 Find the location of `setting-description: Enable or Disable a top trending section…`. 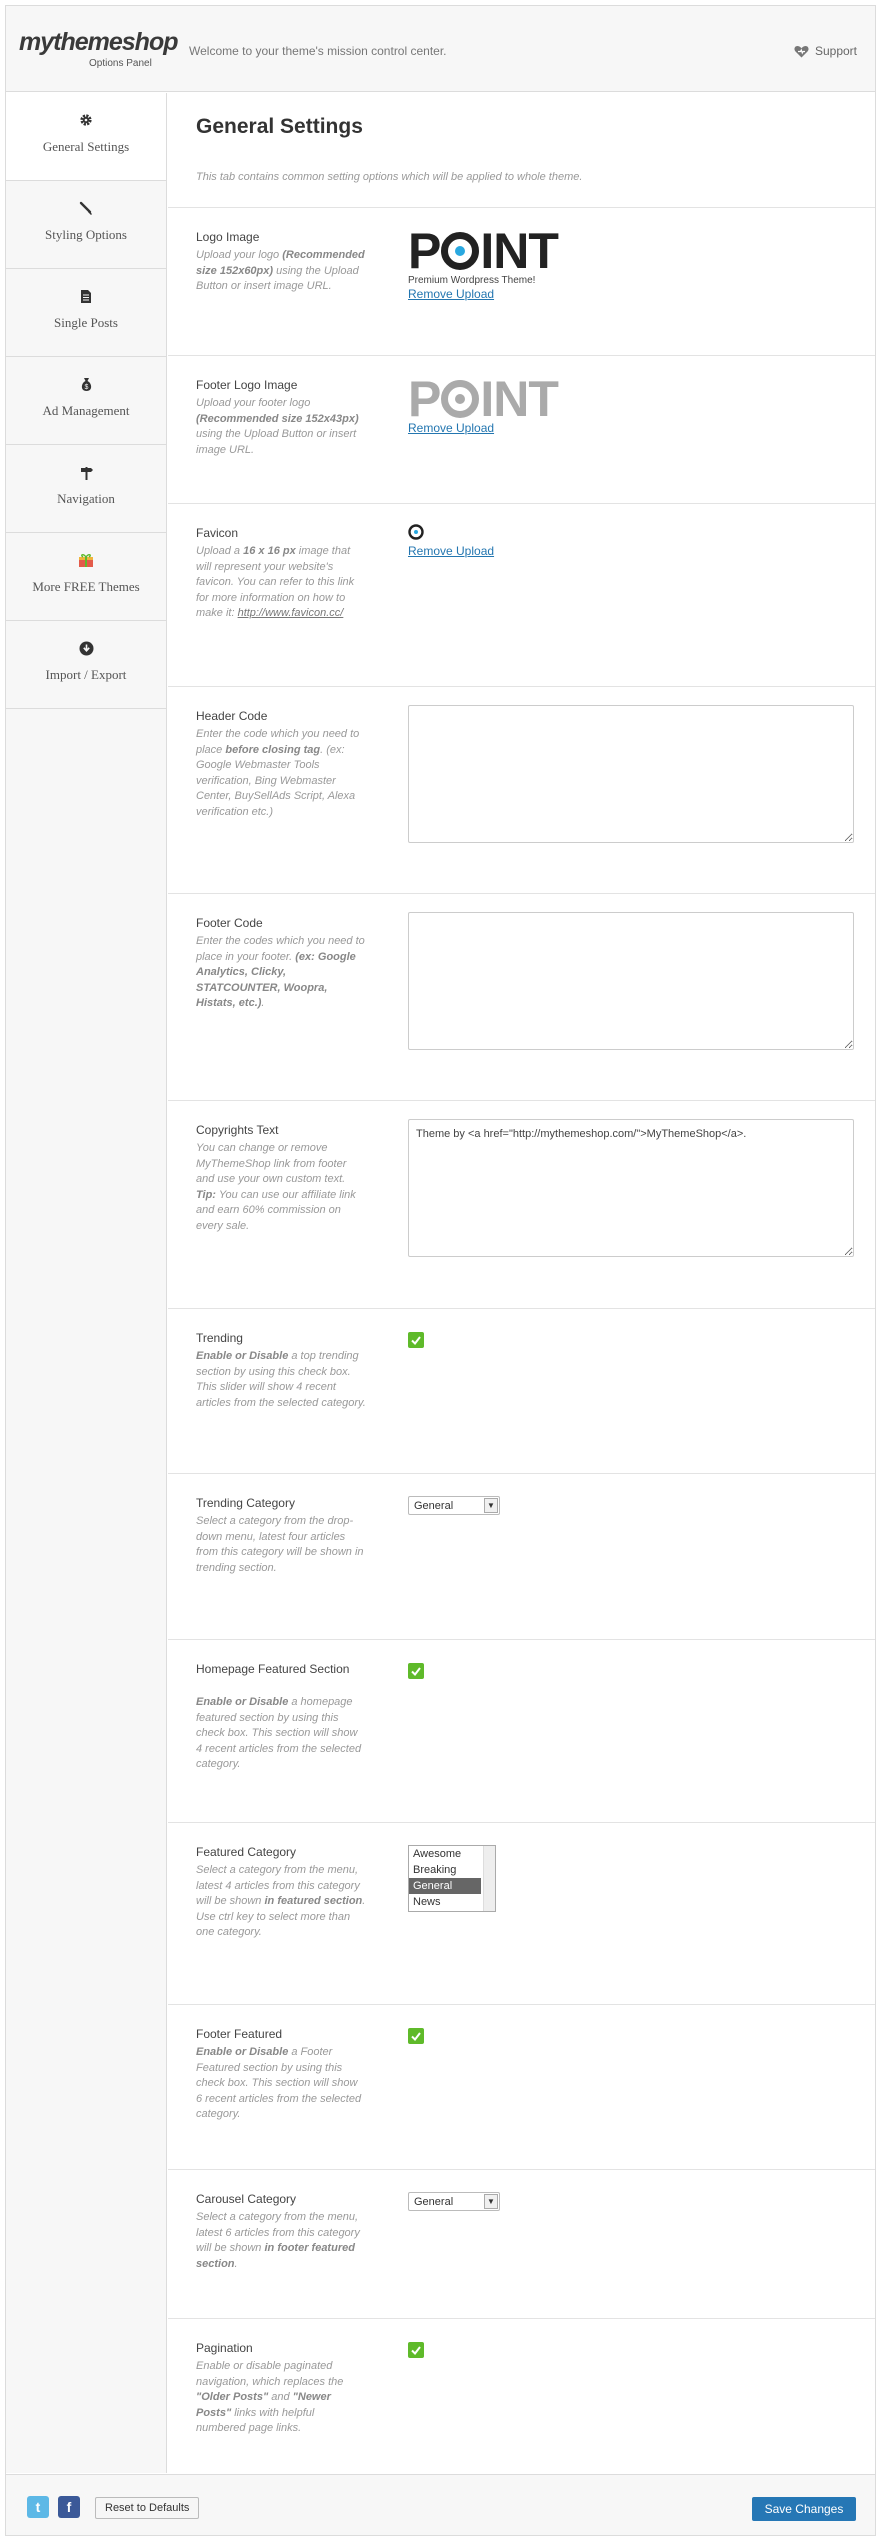

setting-description: Enable or Disable a top trending section… is located at coordinates (281, 1379).